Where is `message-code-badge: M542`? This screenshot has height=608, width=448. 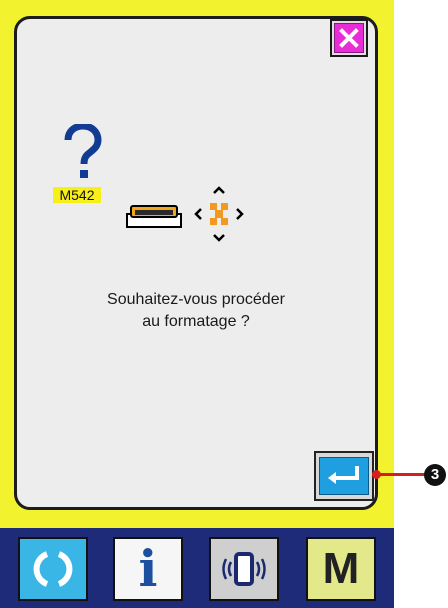
message-code-badge: M542 is located at coordinates (77, 195).